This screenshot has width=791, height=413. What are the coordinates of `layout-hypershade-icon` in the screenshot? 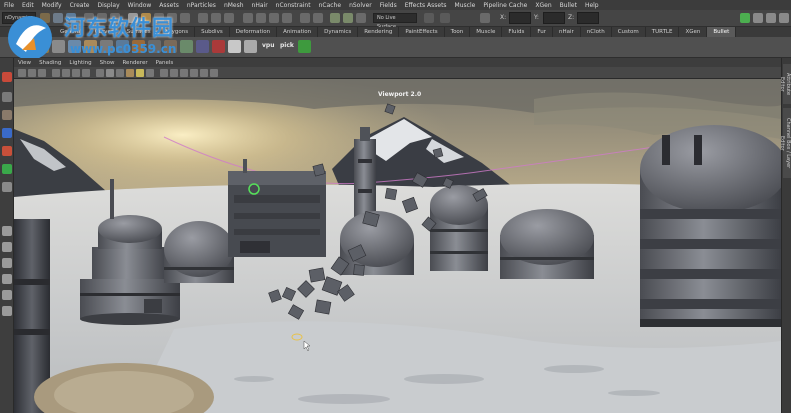 It's located at (7, 311).